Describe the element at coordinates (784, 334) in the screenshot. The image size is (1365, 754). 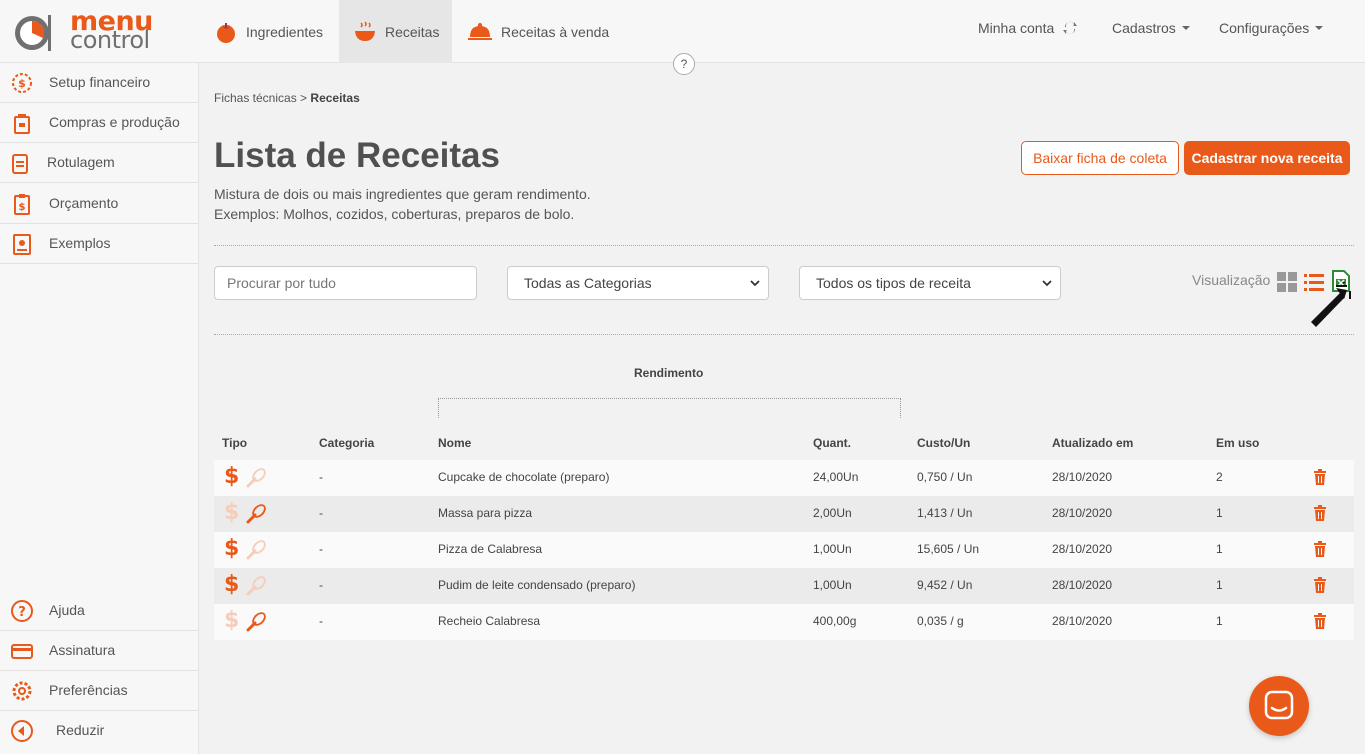
I see `divider` at that location.